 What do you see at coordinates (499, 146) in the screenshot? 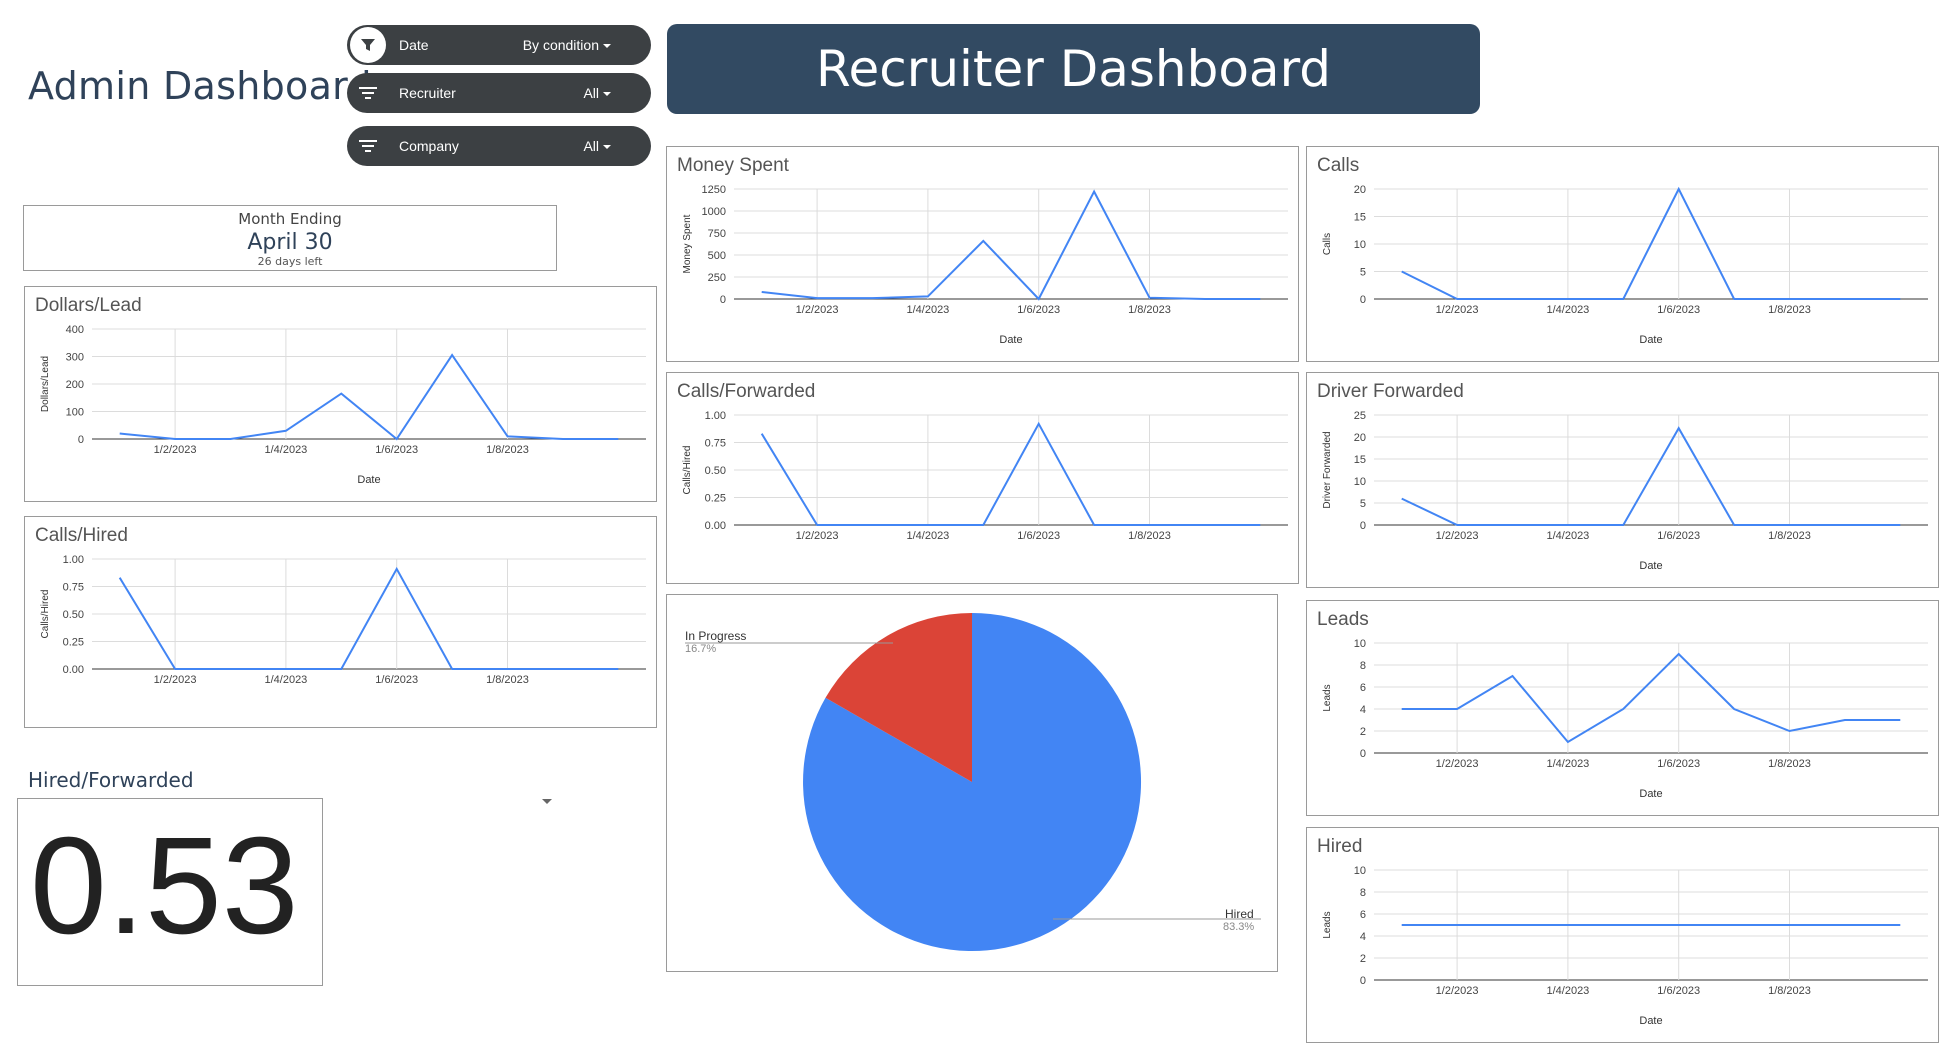
I see `company-filter-chip: Company All` at bounding box center [499, 146].